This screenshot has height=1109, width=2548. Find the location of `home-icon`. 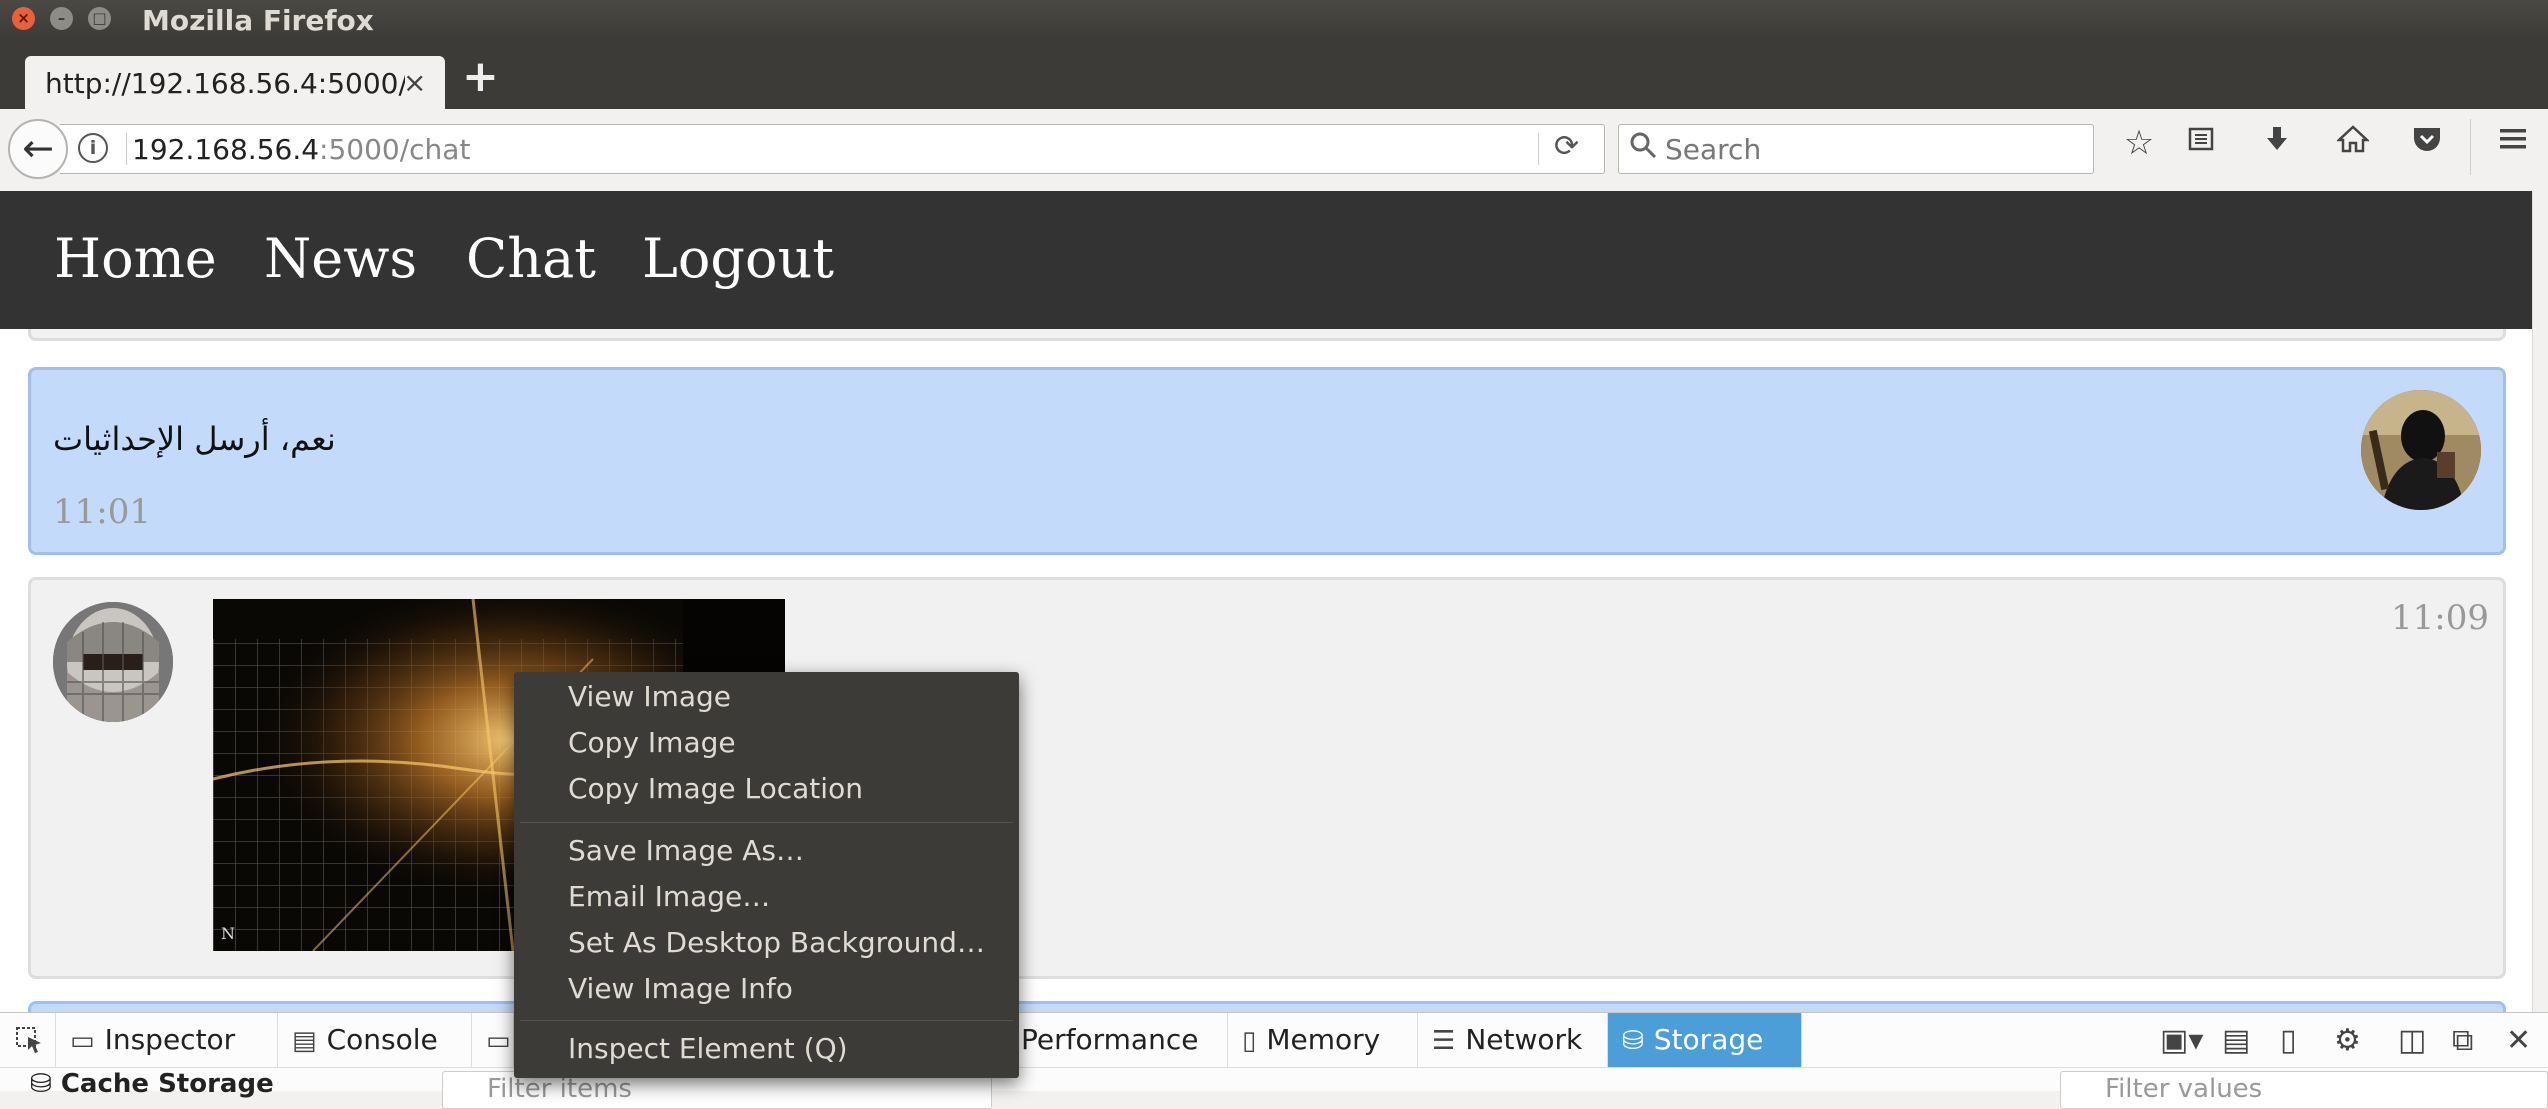

home-icon is located at coordinates (2353, 143).